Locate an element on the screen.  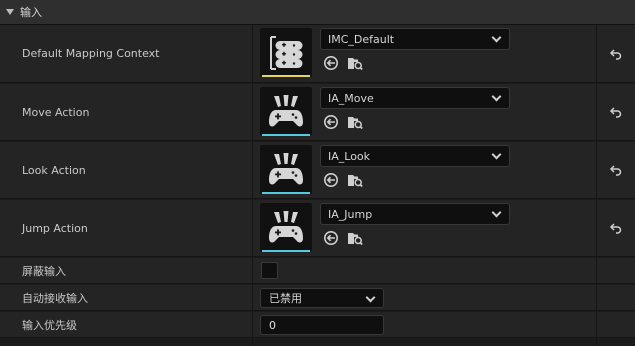
collapse-arrow-icon is located at coordinates (10, 12).